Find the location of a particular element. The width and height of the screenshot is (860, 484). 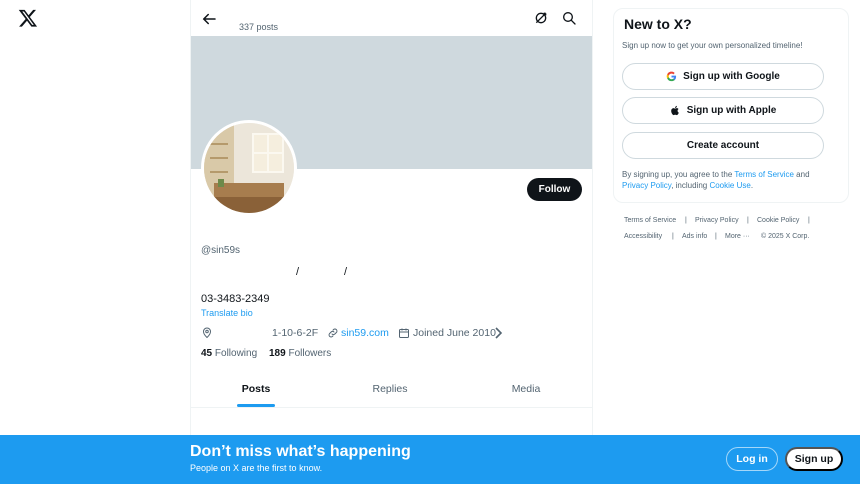

profile-website-link: sin59.com is located at coordinates (365, 333).